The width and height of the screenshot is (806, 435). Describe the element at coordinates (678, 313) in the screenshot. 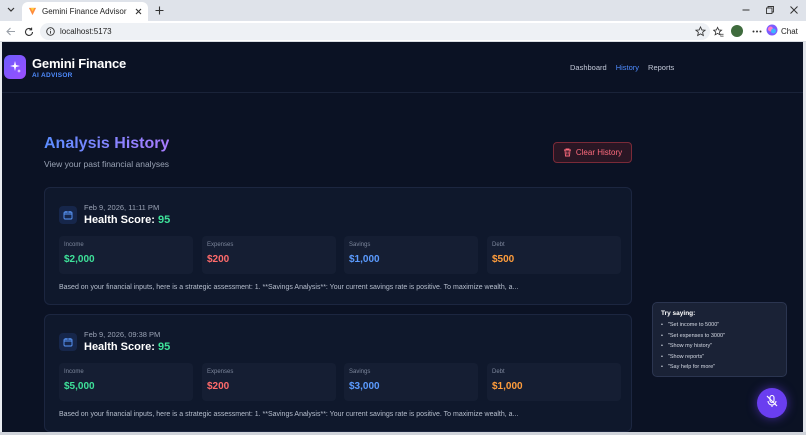

I see `hints-title: Try saying:` at that location.